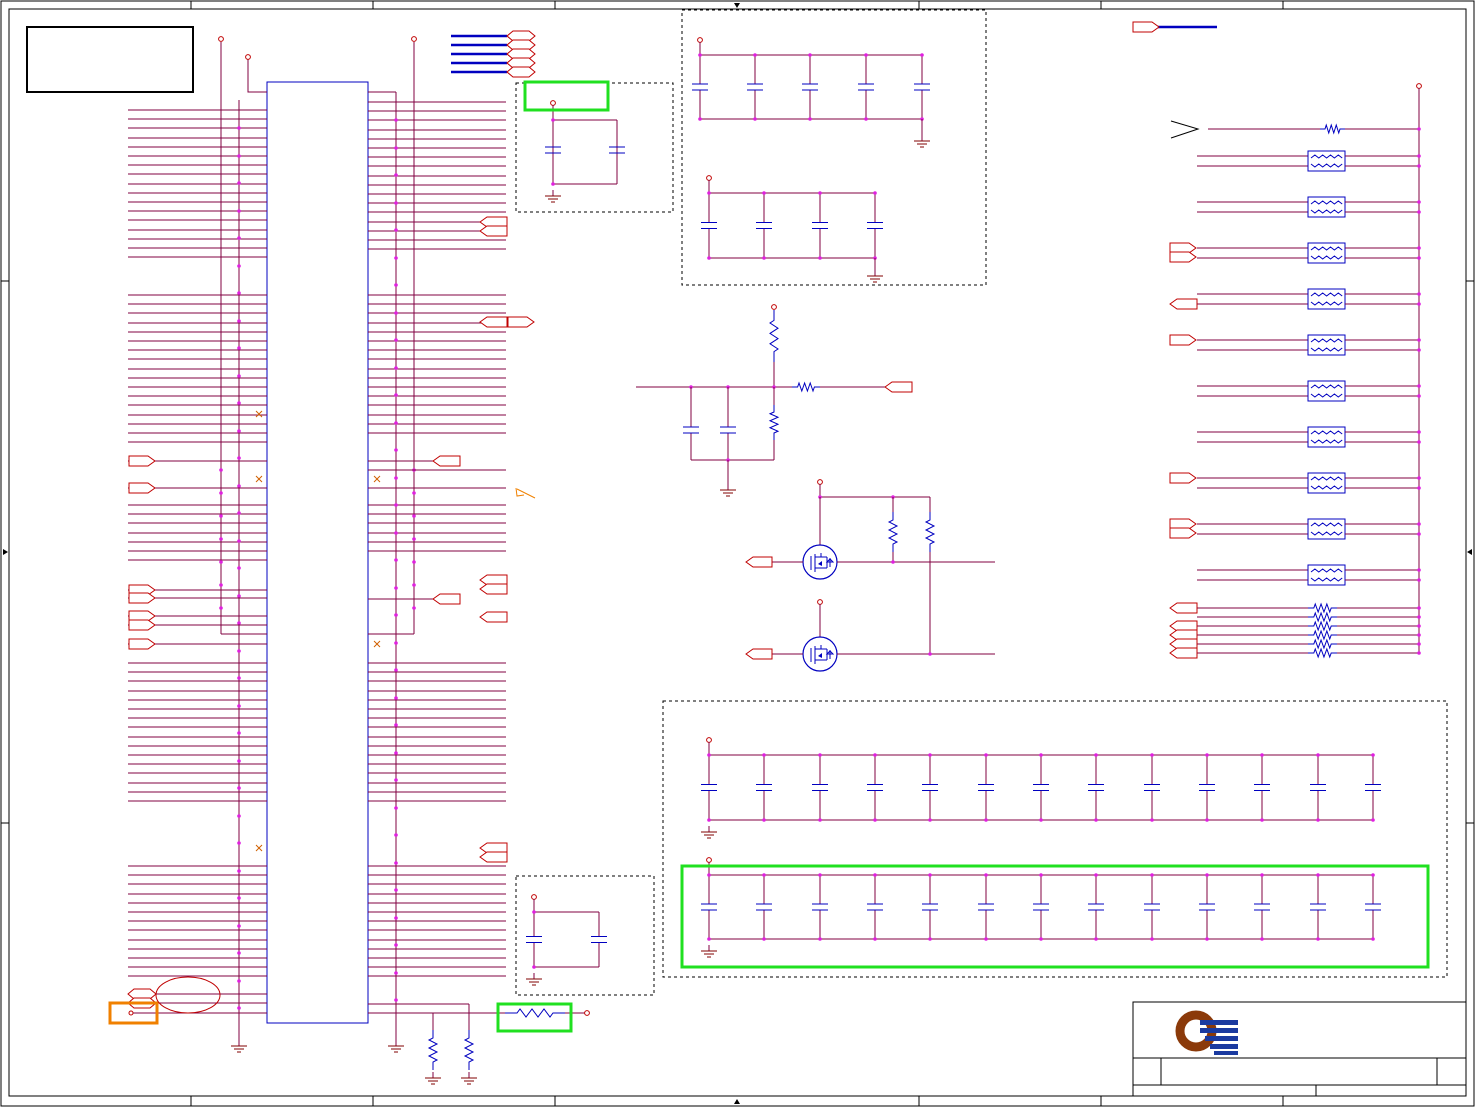  What do you see at coordinates (131, 1013) in the screenshot?
I see `test-point-icon` at bounding box center [131, 1013].